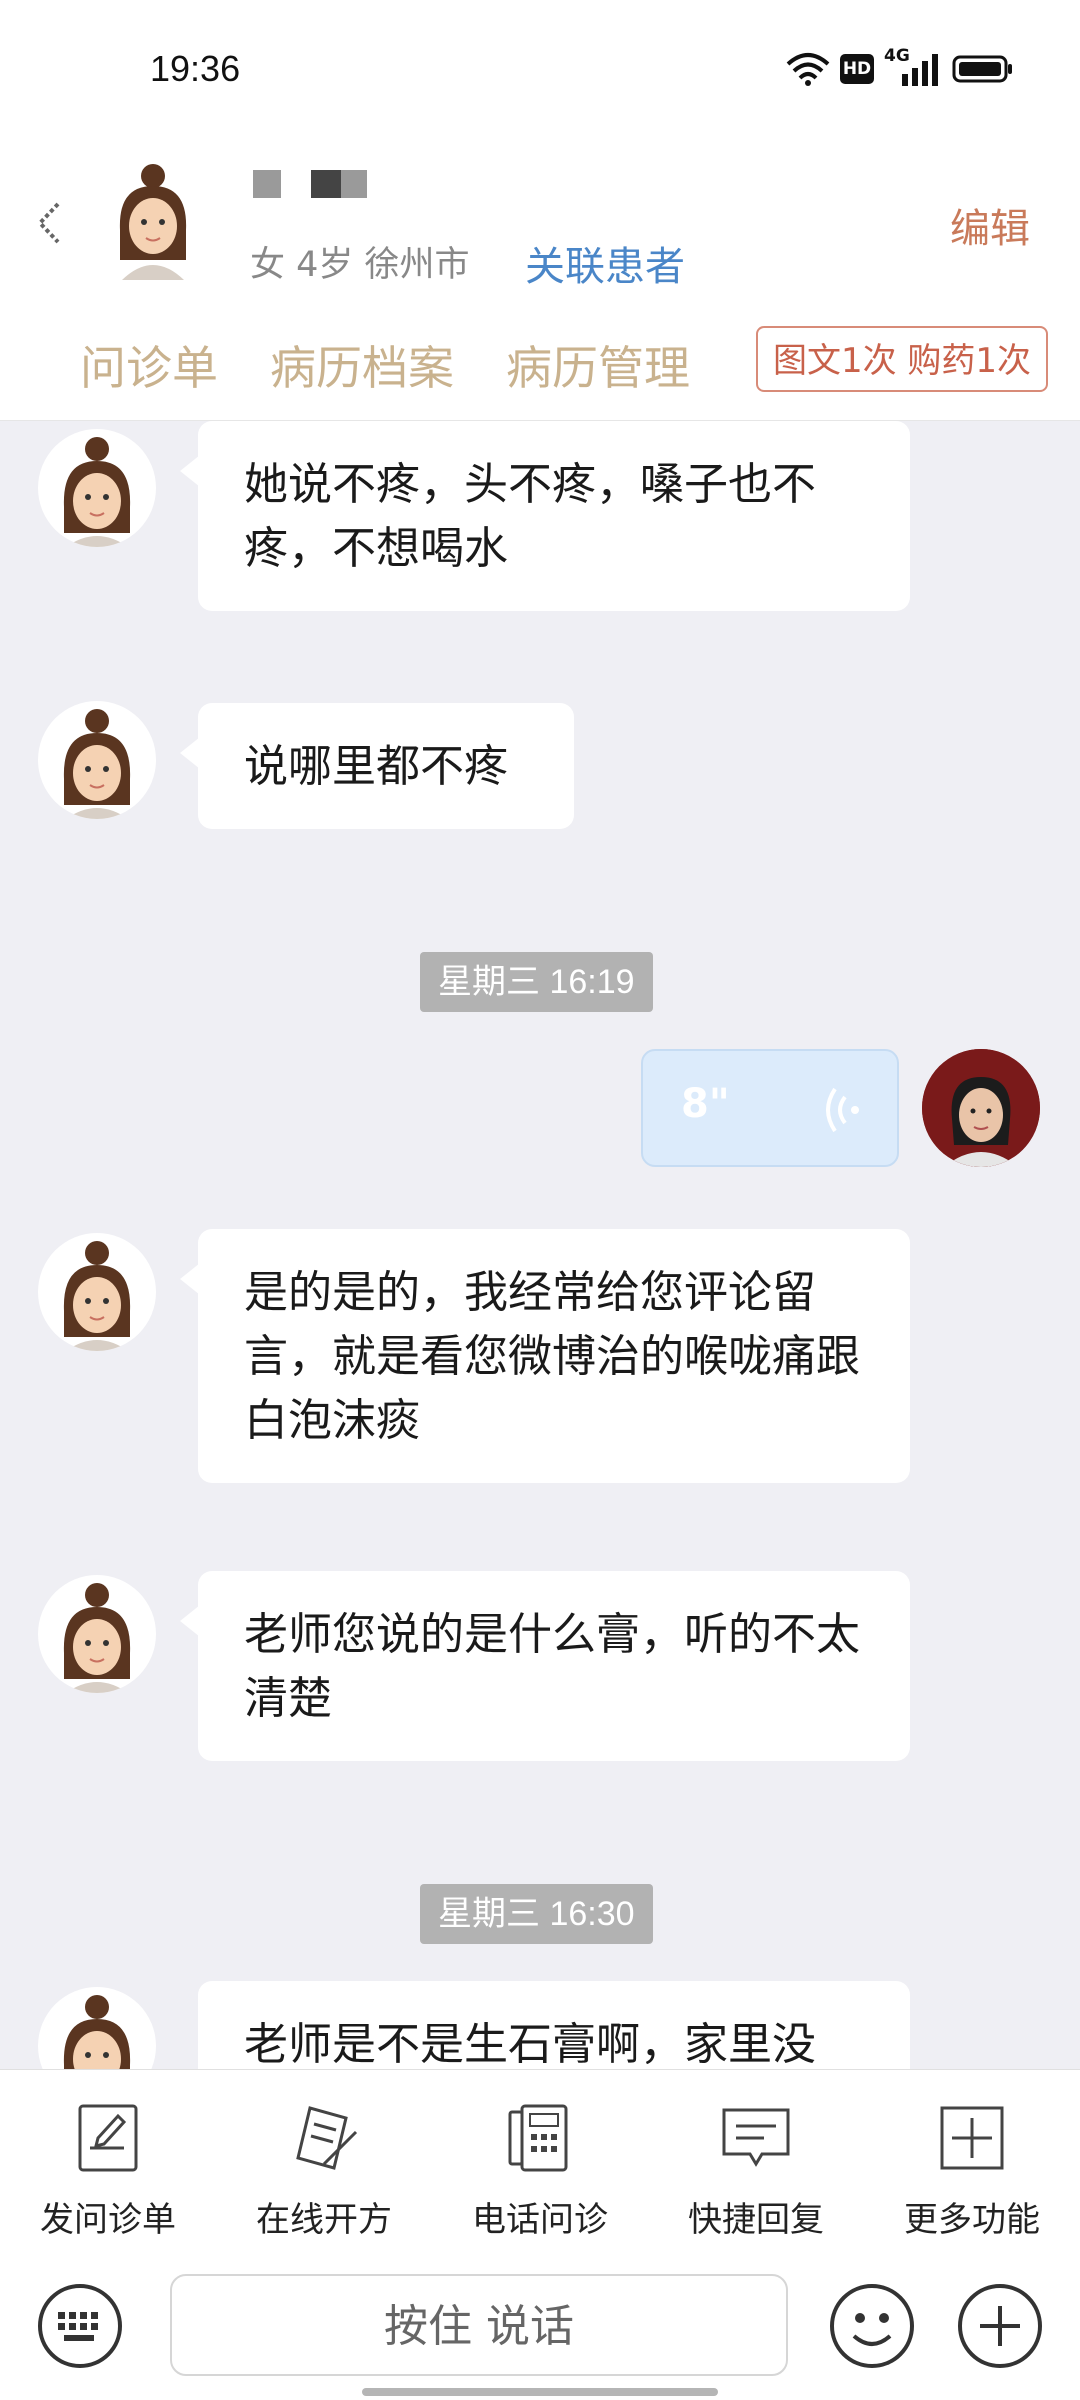 The width and height of the screenshot is (1080, 2400). Describe the element at coordinates (808, 69) in the screenshot. I see `wifi-icon` at that location.